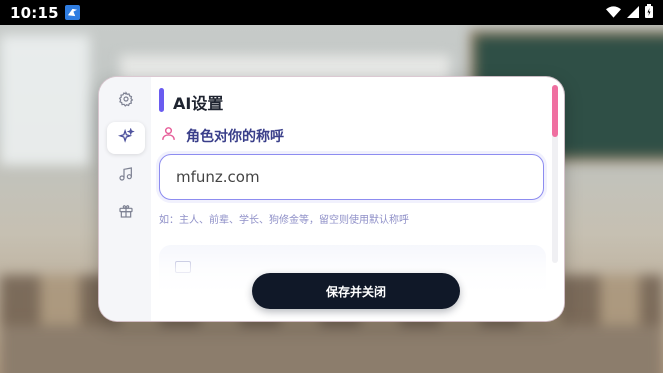 The width and height of the screenshot is (663, 373). What do you see at coordinates (72, 12) in the screenshot?
I see `bird-icon` at bounding box center [72, 12].